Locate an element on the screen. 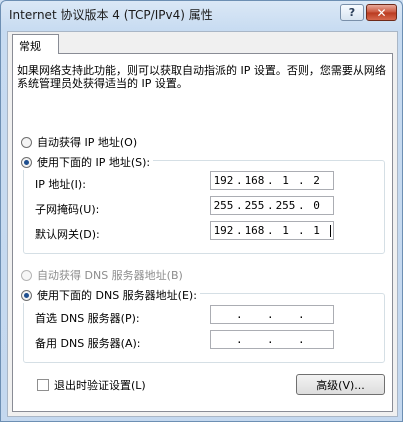  subnet-mask-input: 255. 255. 255. 0 is located at coordinates (272, 205).